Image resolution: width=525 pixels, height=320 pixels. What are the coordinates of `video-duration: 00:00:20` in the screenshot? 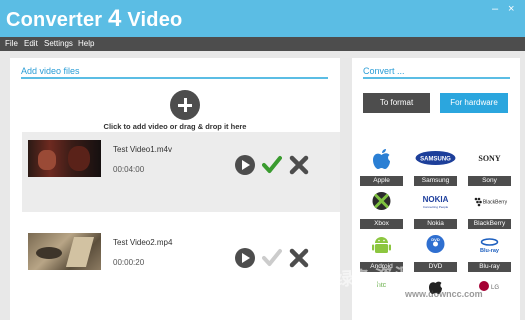 It's located at (129, 262).